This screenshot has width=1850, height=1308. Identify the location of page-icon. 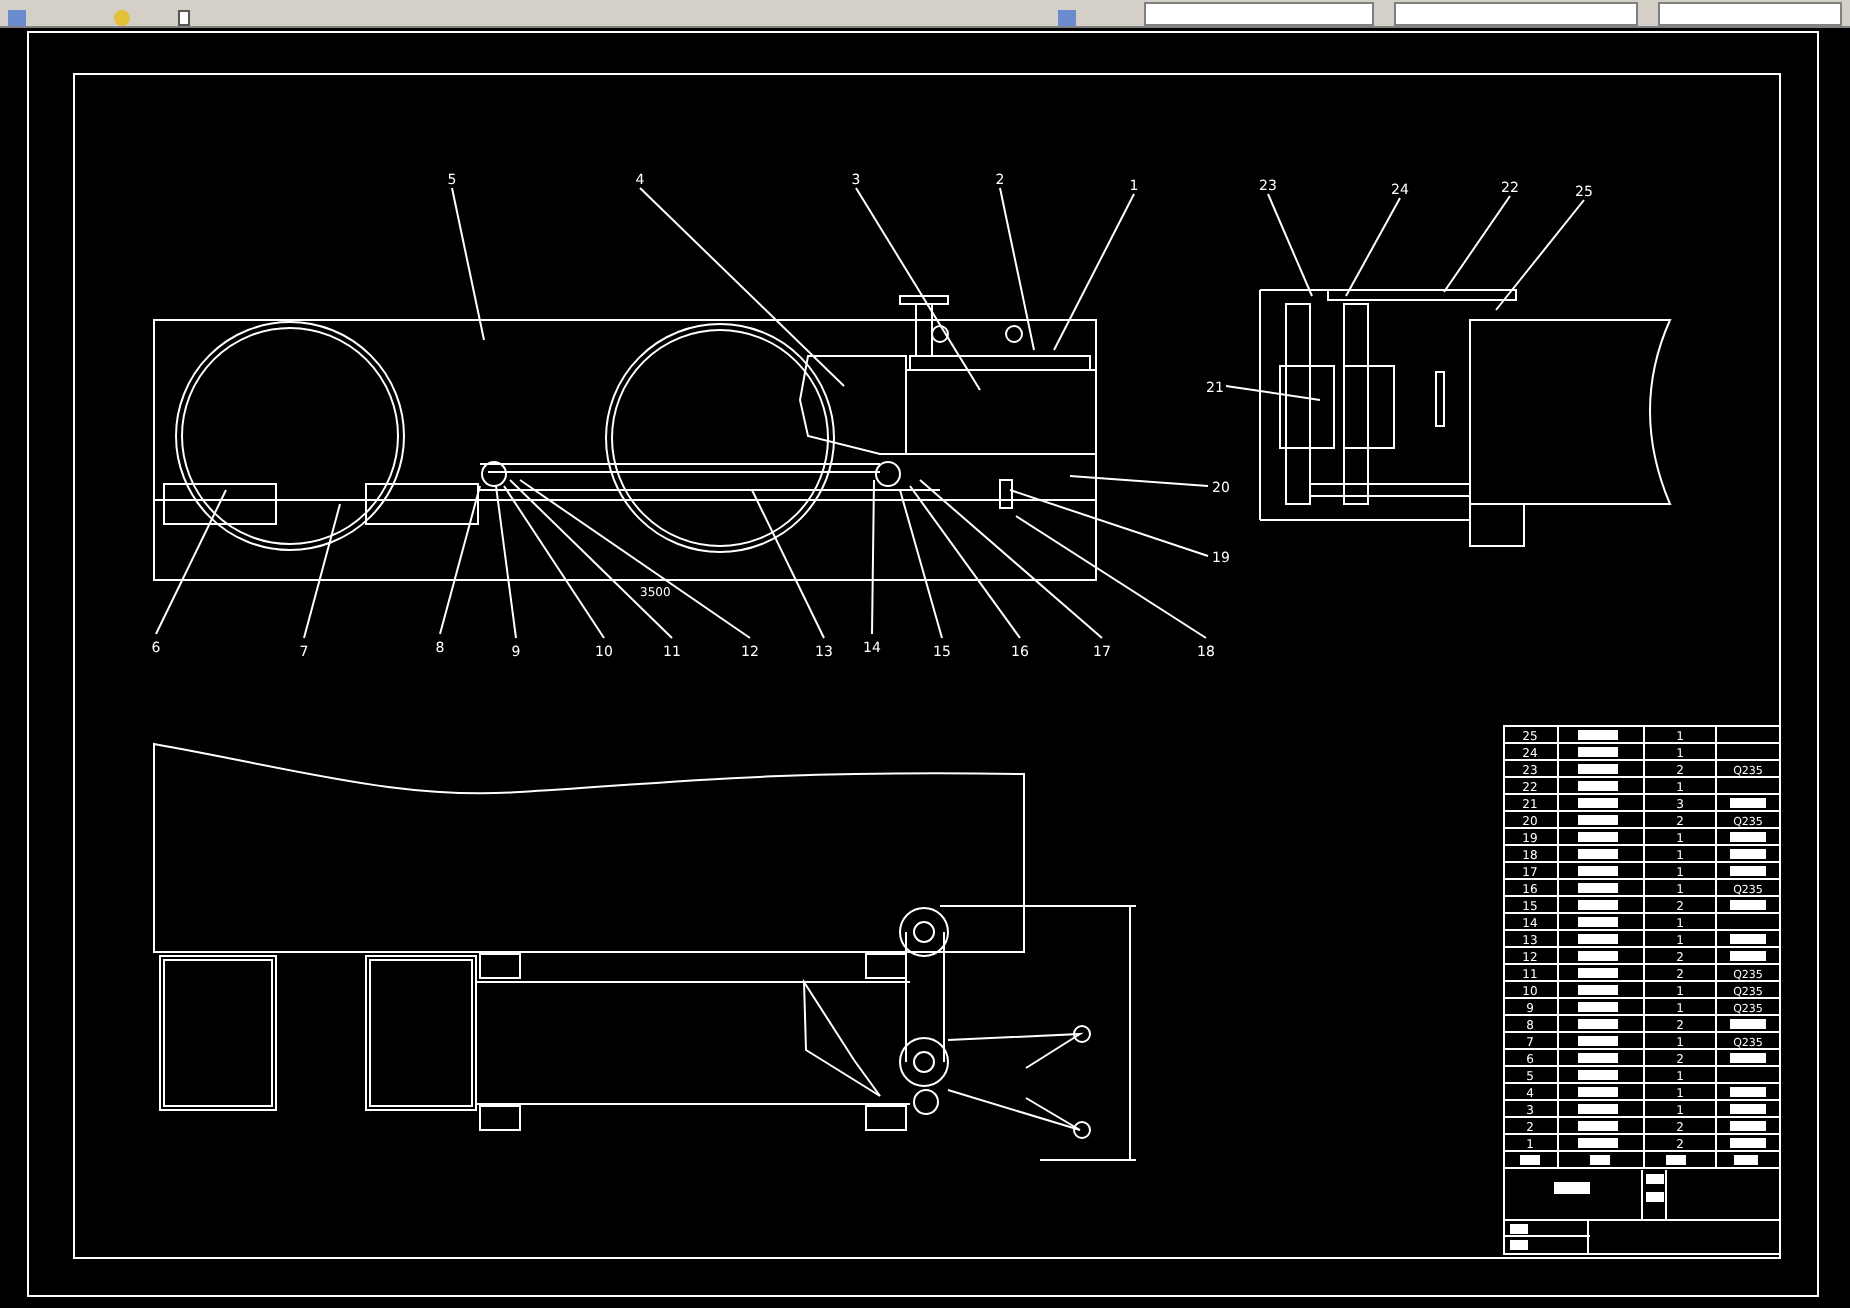
(184, 18).